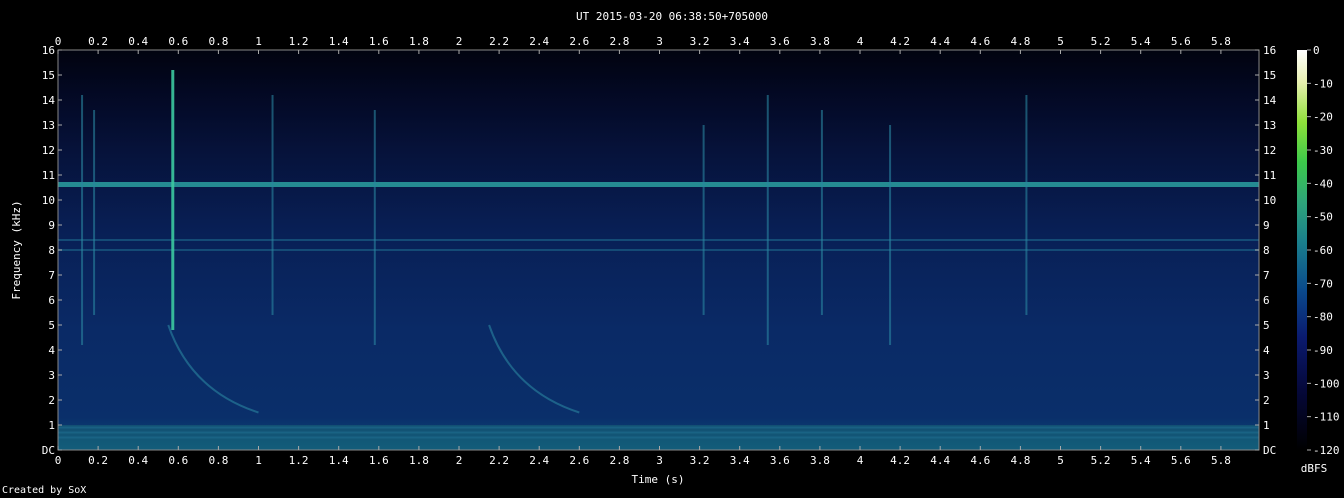  Describe the element at coordinates (1269, 200) in the screenshot. I see `y-tick-label-right: 10` at that location.